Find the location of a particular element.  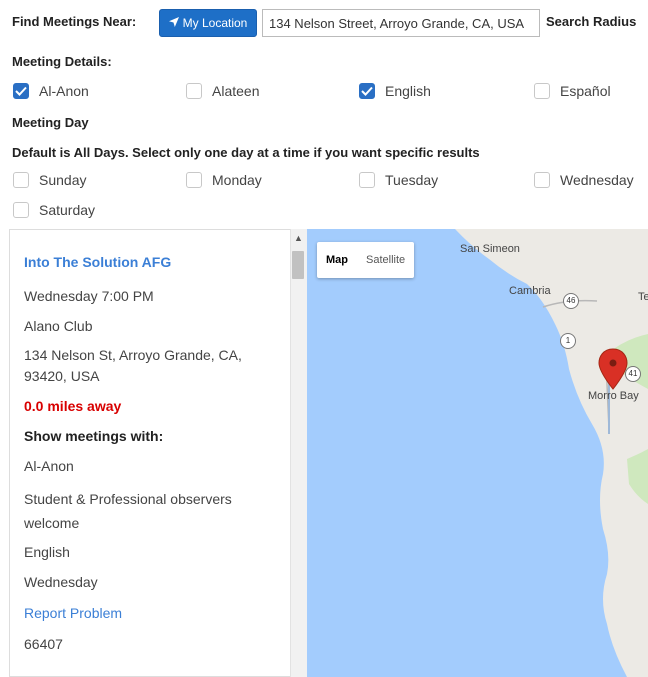

tag-day: Wednesday is located at coordinates (61, 582).